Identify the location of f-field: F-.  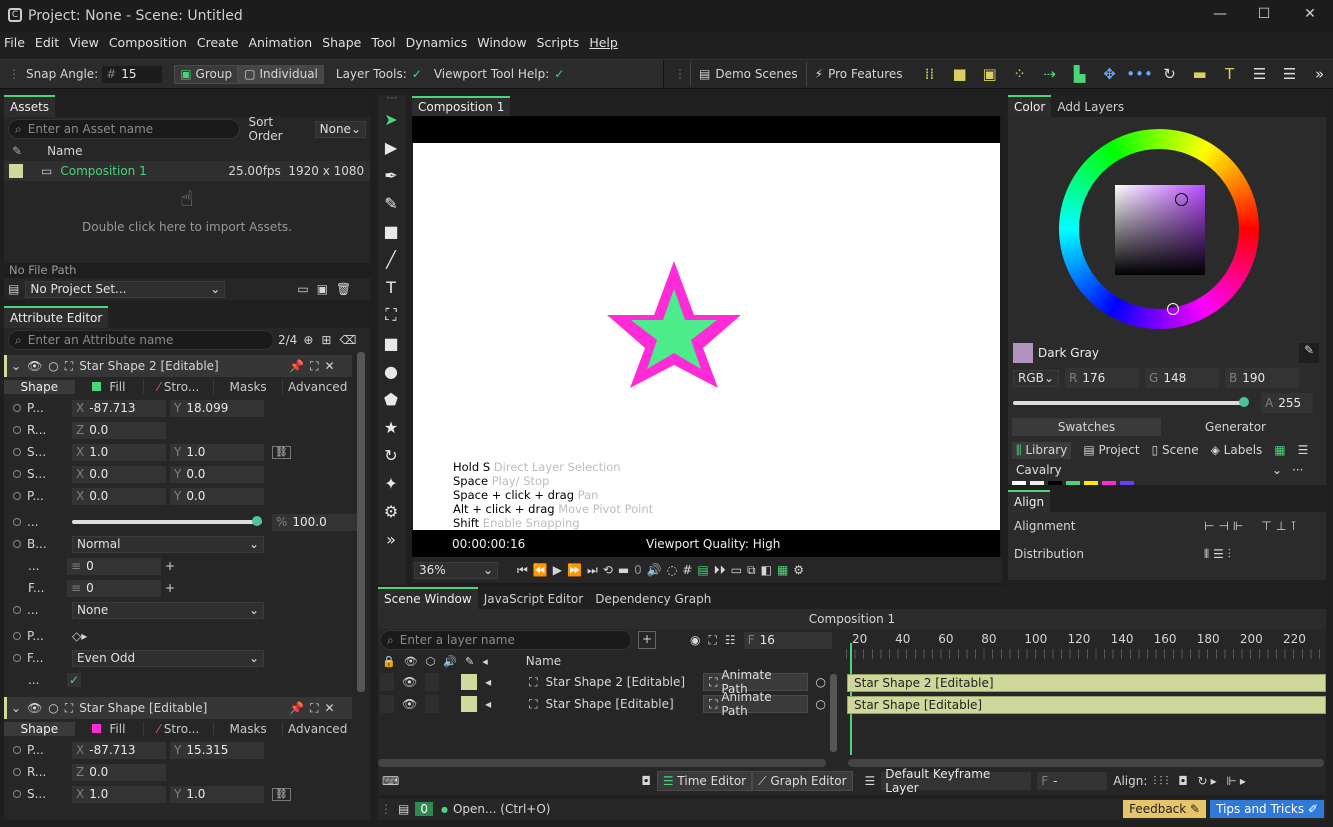
(1072, 781).